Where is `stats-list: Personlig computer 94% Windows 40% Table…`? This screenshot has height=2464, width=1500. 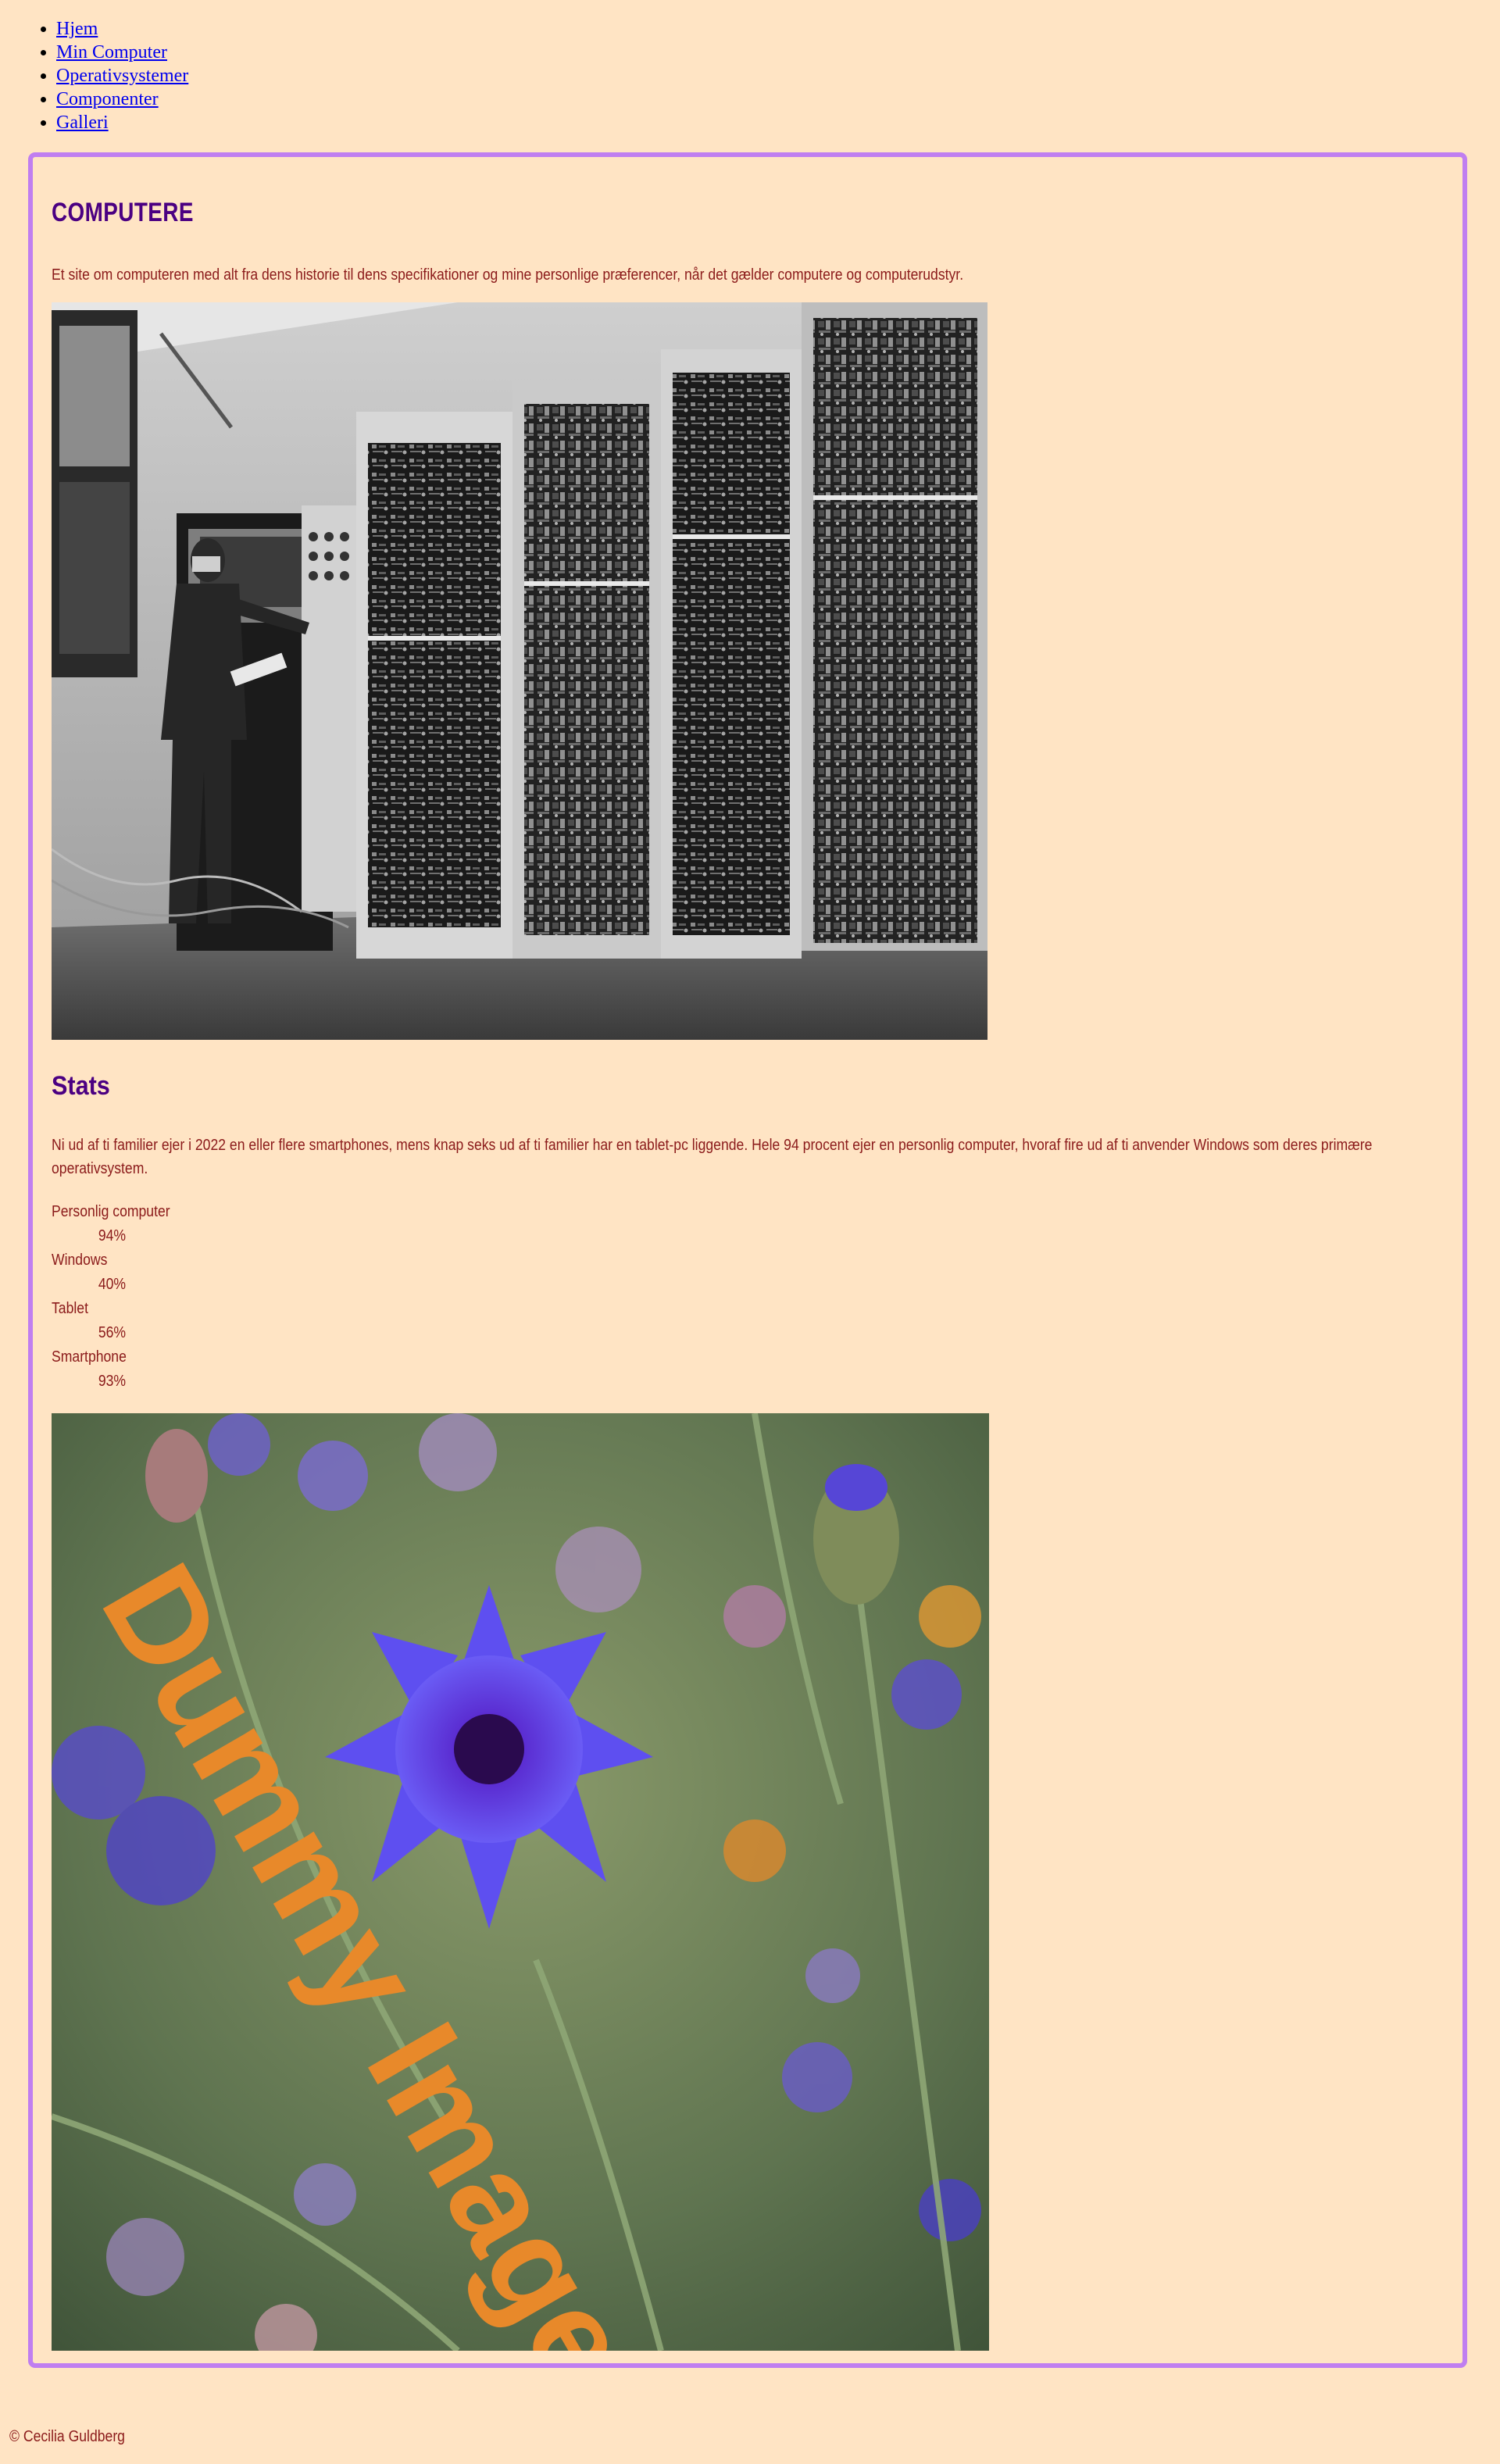 stats-list: Personlig computer 94% Windows 40% Table… is located at coordinates (111, 1297).